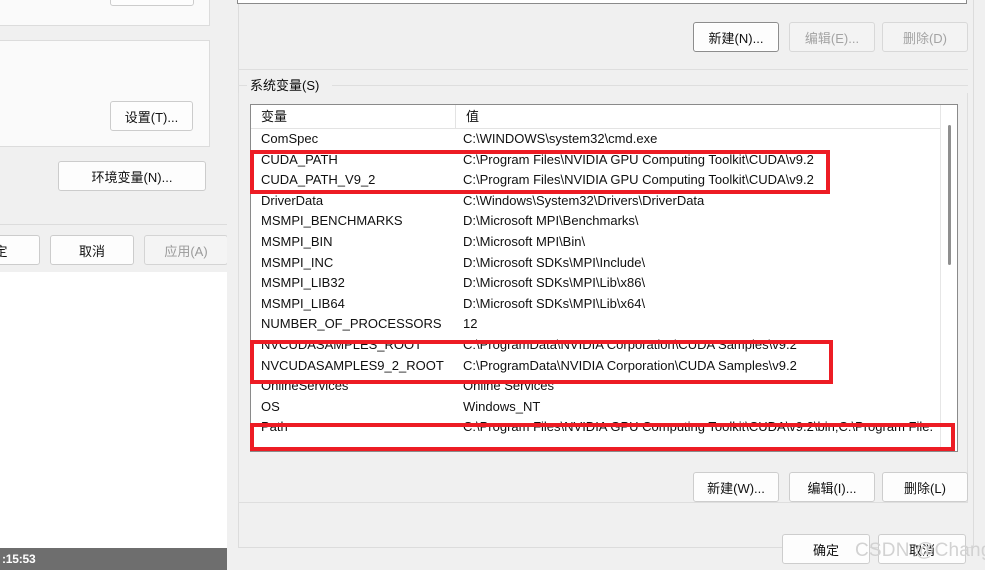 The width and height of the screenshot is (985, 570). What do you see at coordinates (342, 344) in the screenshot?
I see `variable-name-cell: NVCUDASAMPLES_ROOT` at bounding box center [342, 344].